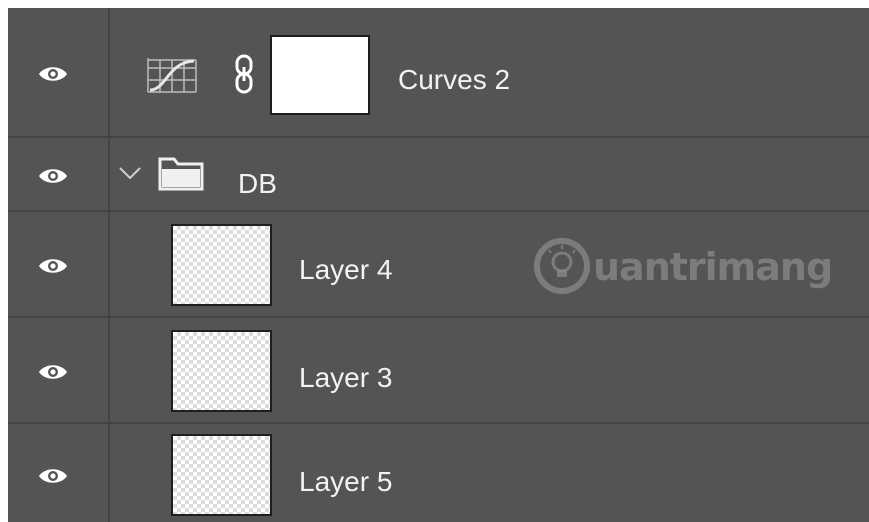  I want to click on layer-name: Curves 2, so click(454, 80).